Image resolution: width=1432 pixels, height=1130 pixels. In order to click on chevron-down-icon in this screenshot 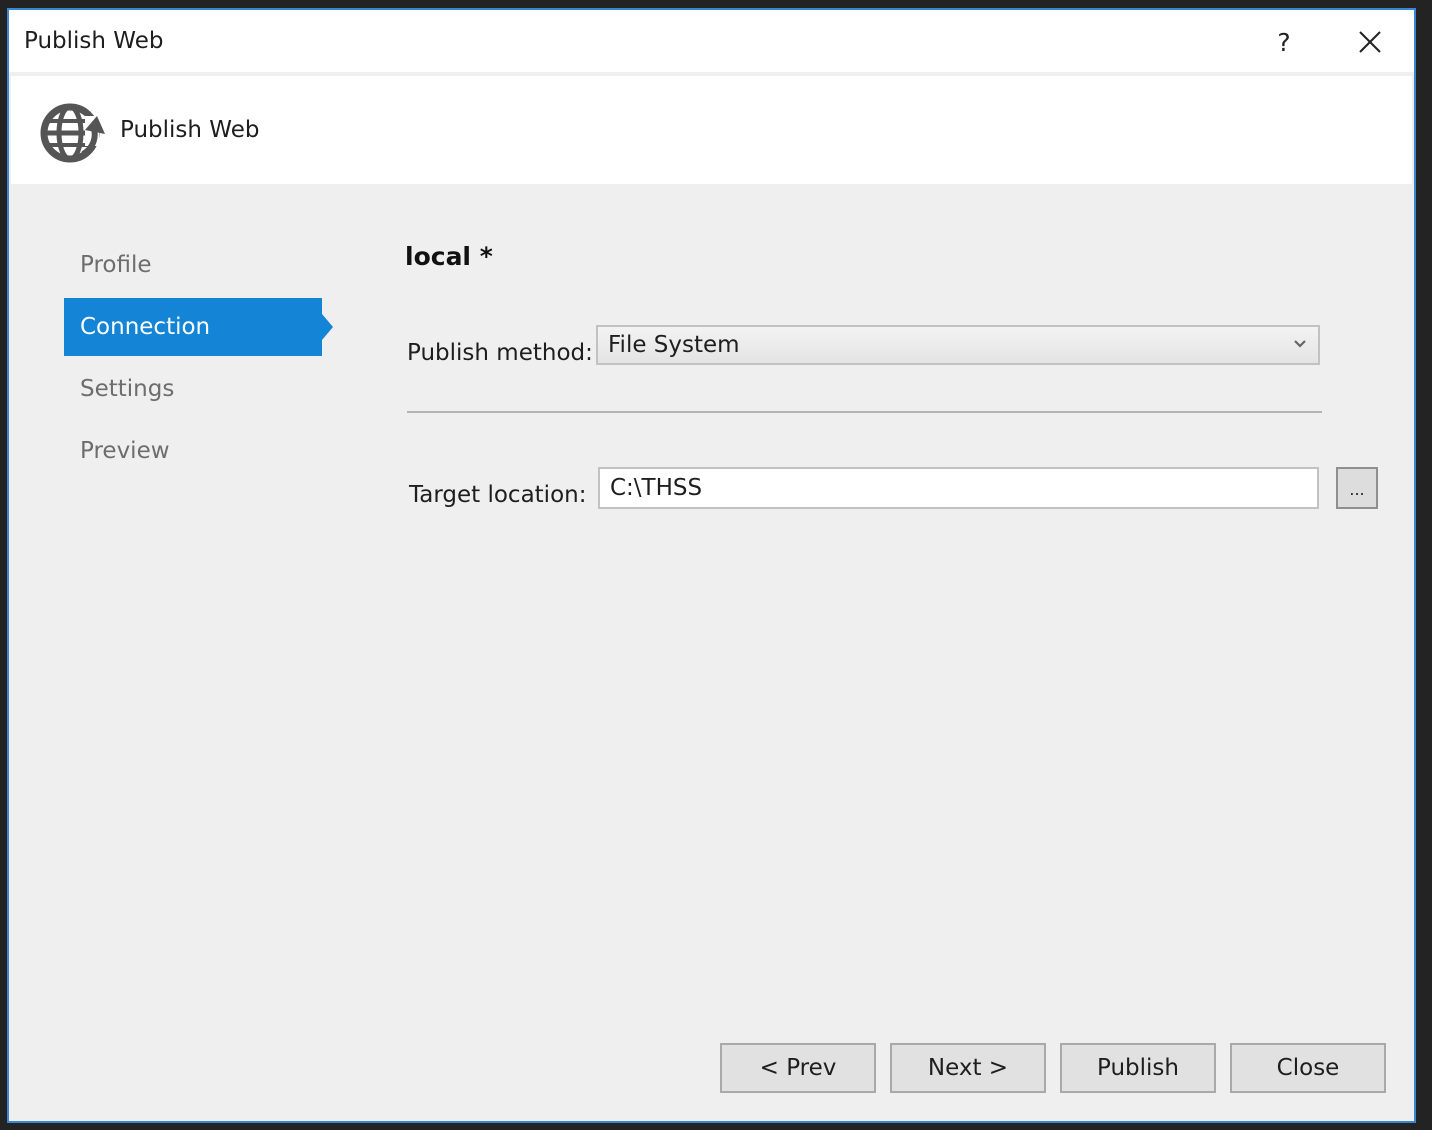, I will do `click(1300, 344)`.